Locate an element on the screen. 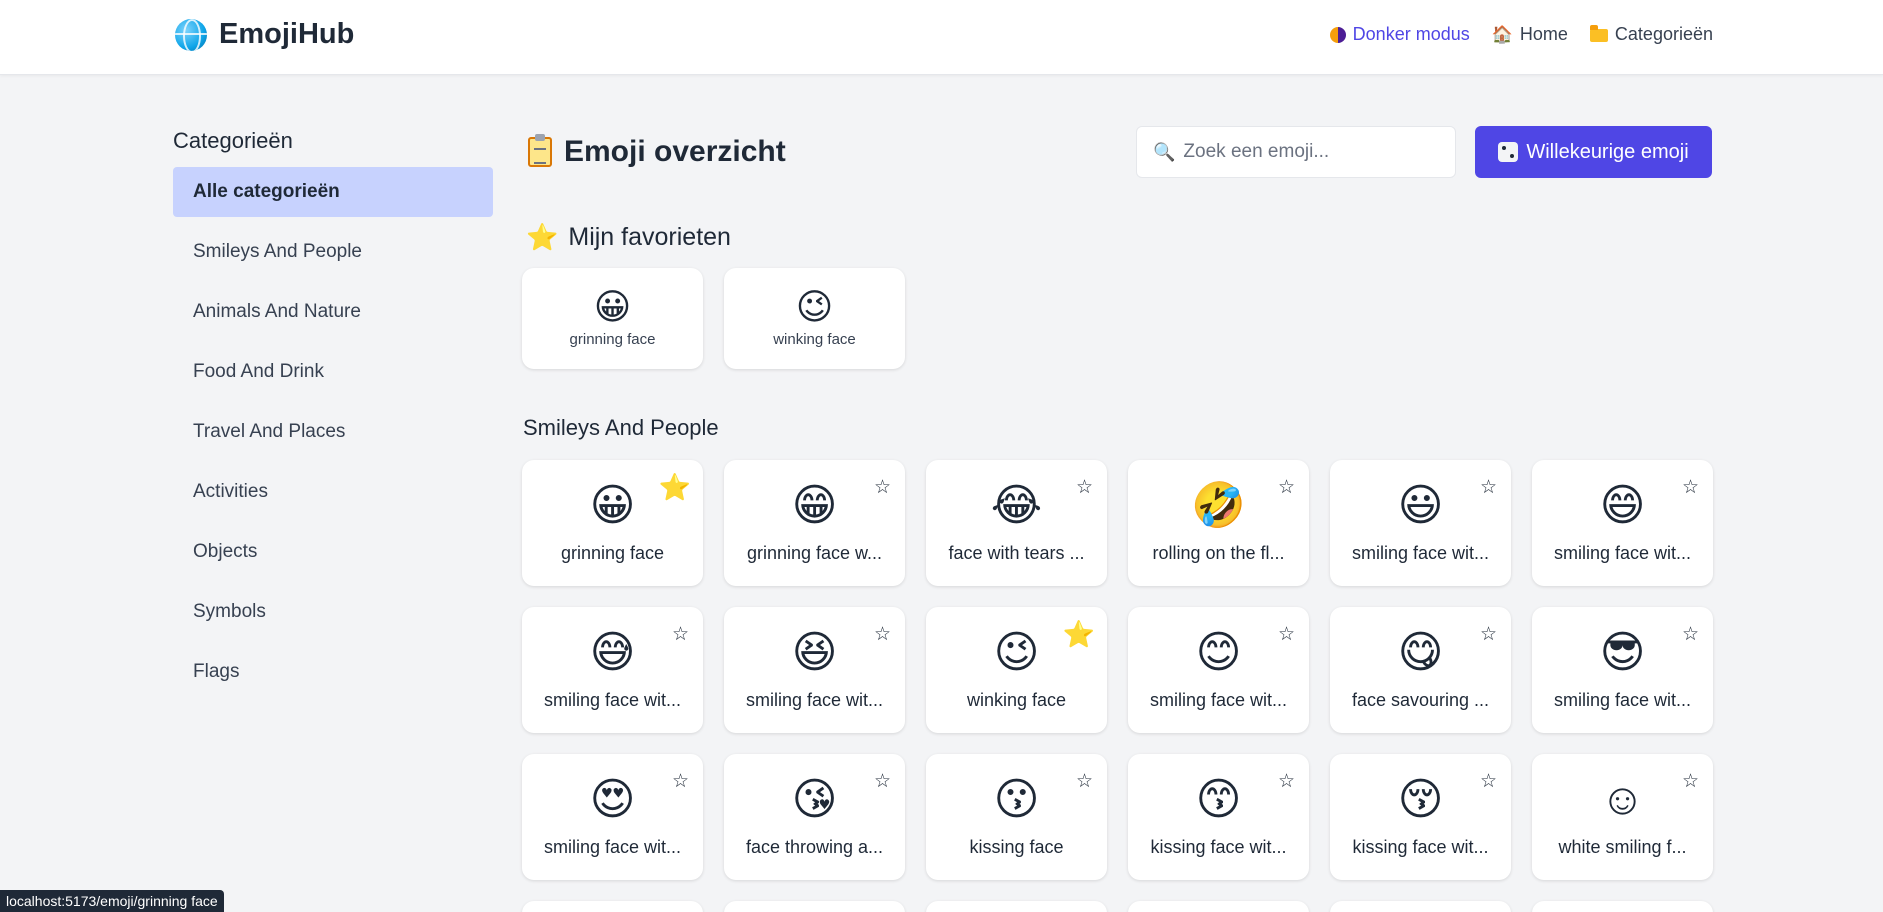 The image size is (1883, 912). favorite-card: 😀 grinning face is located at coordinates (612, 318).